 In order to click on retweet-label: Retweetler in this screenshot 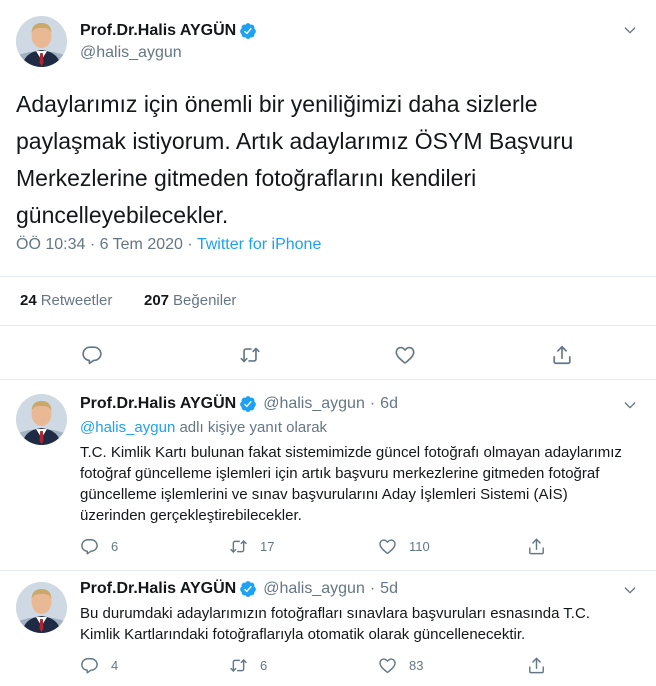, I will do `click(76, 300)`.